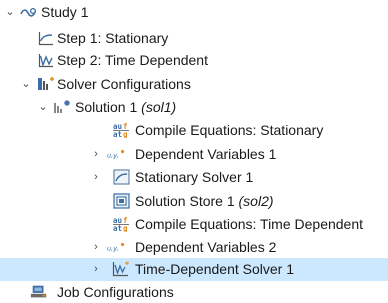  I want to click on tree-node-label: Dependent Variables 2, so click(206, 247).